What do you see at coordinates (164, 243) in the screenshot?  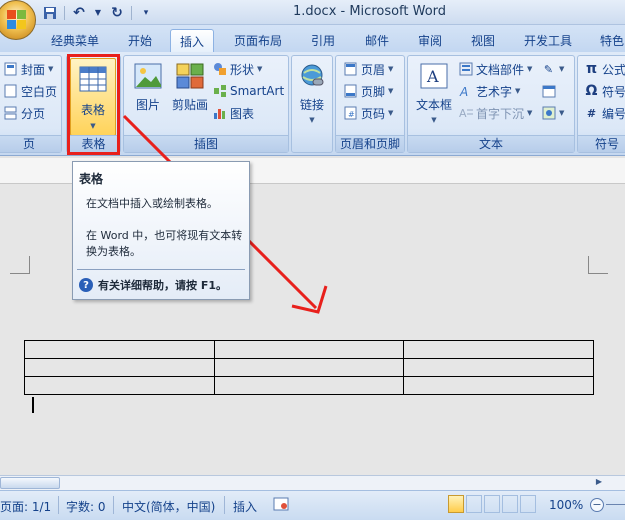 I see `tooltip-detail: 在 Word 中，也可将现有文本转换为表格。` at bounding box center [164, 243].